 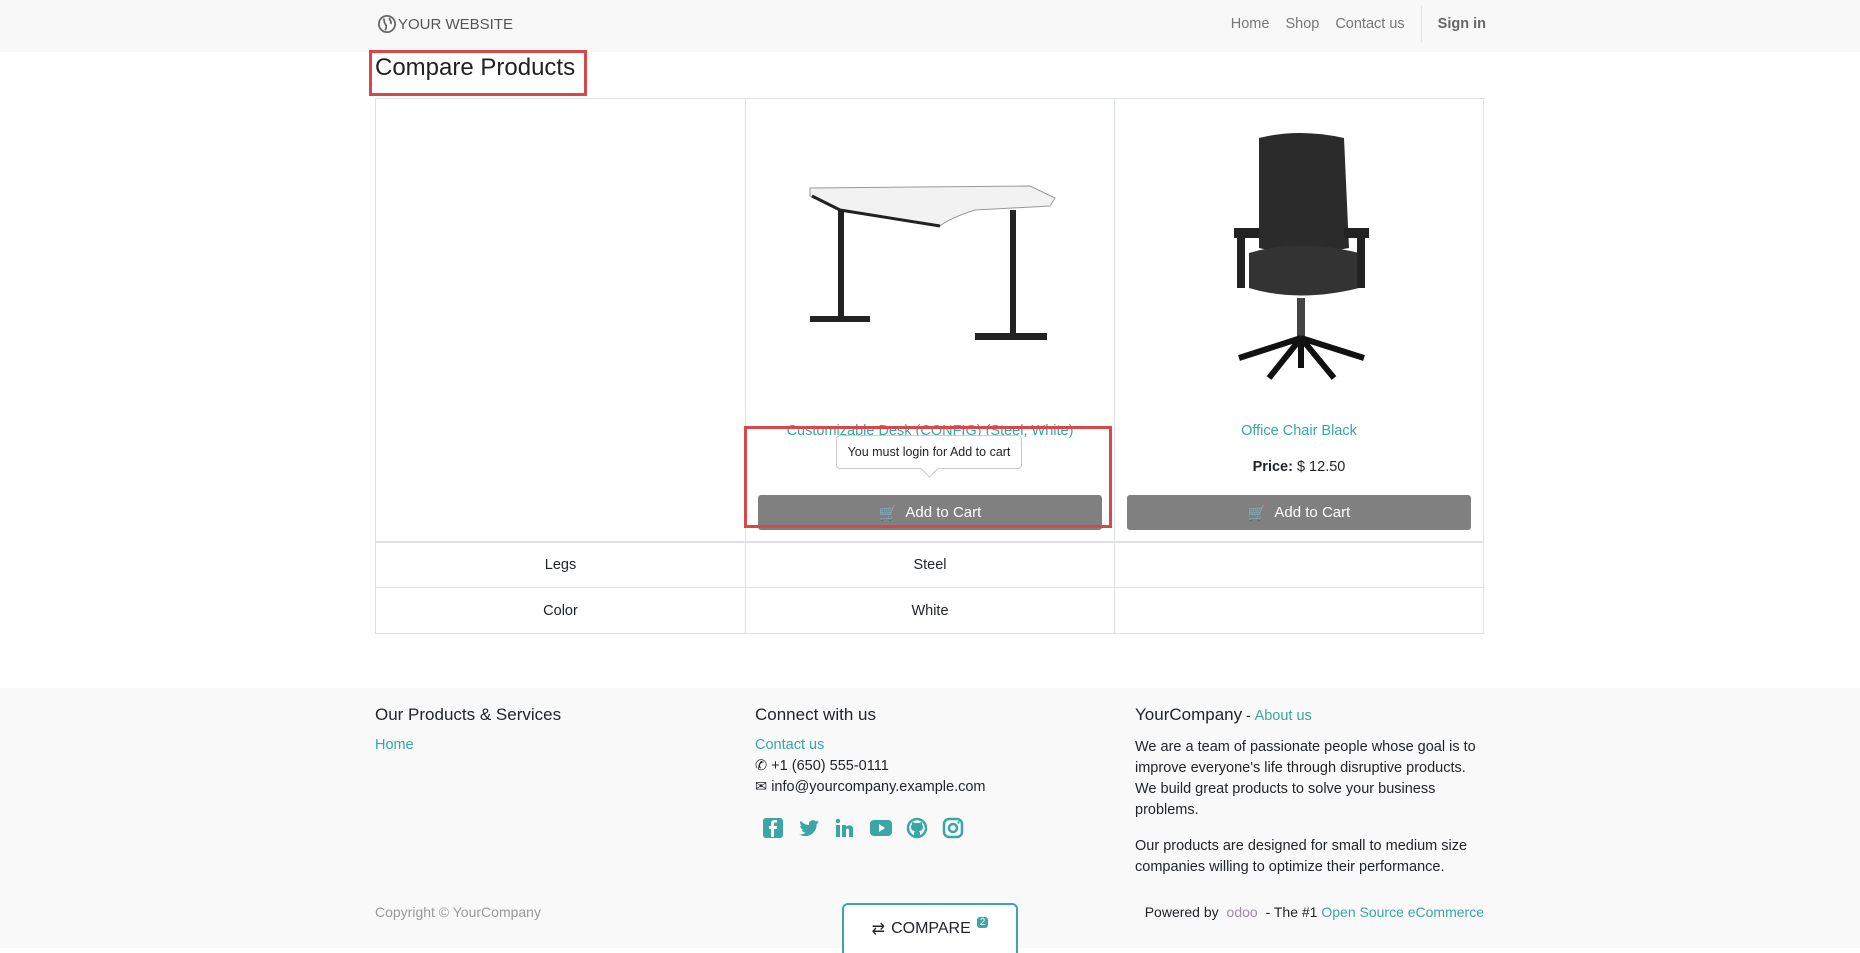 I want to click on price: Price: $ 12.50, so click(x=1299, y=467).